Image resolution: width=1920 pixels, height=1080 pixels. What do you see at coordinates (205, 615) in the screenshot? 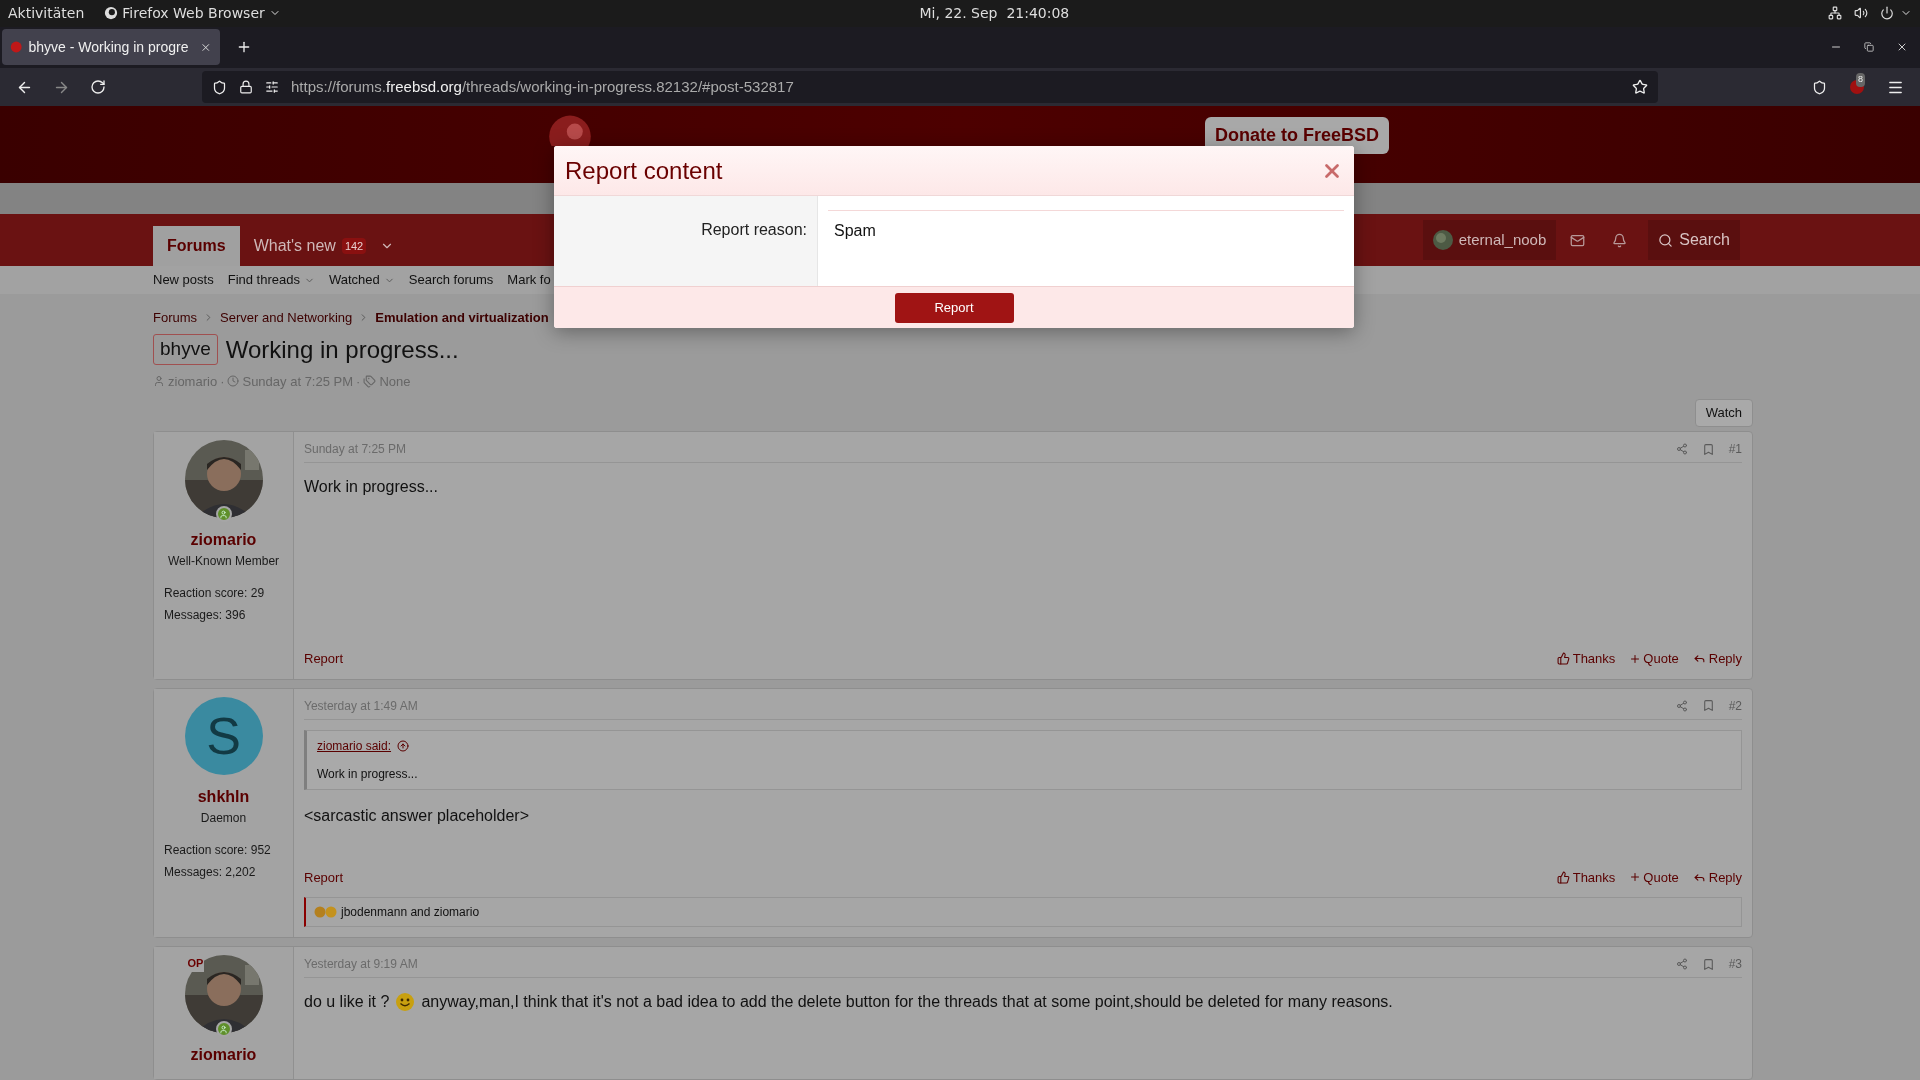
I see `user-stat: Messages: 396` at bounding box center [205, 615].